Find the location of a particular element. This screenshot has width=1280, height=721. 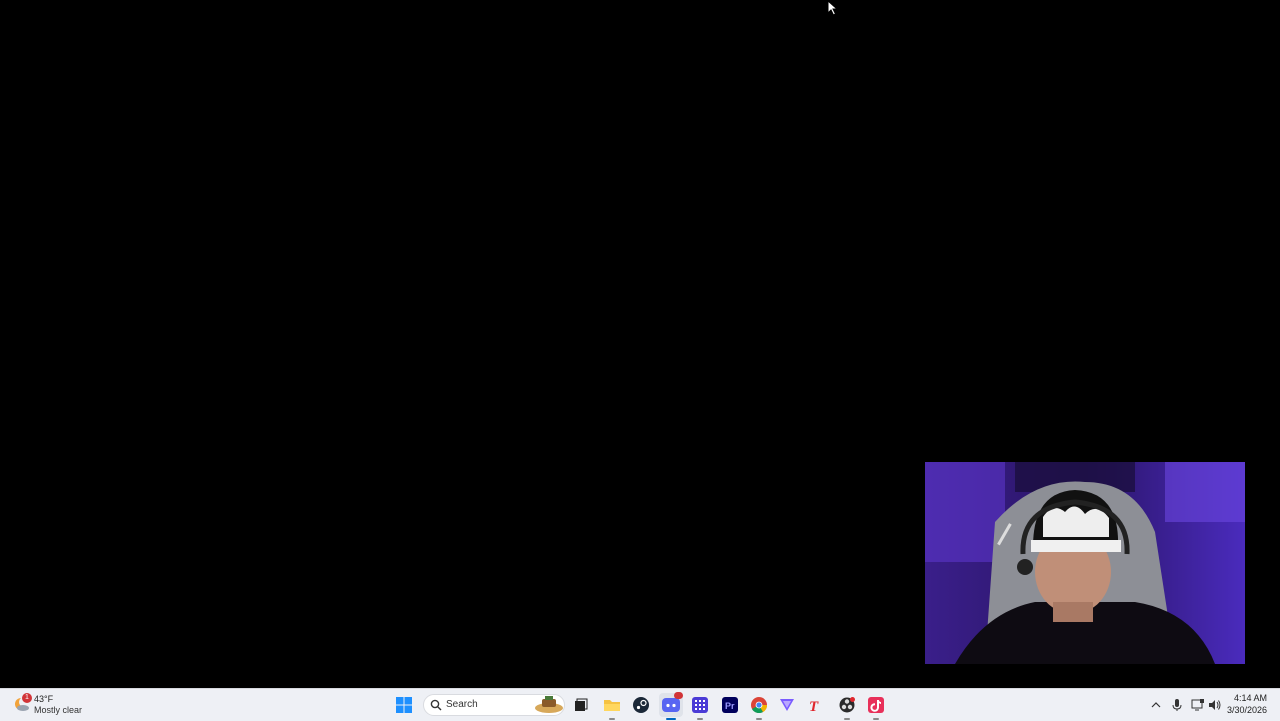

tiktok-icon is located at coordinates (876, 705).